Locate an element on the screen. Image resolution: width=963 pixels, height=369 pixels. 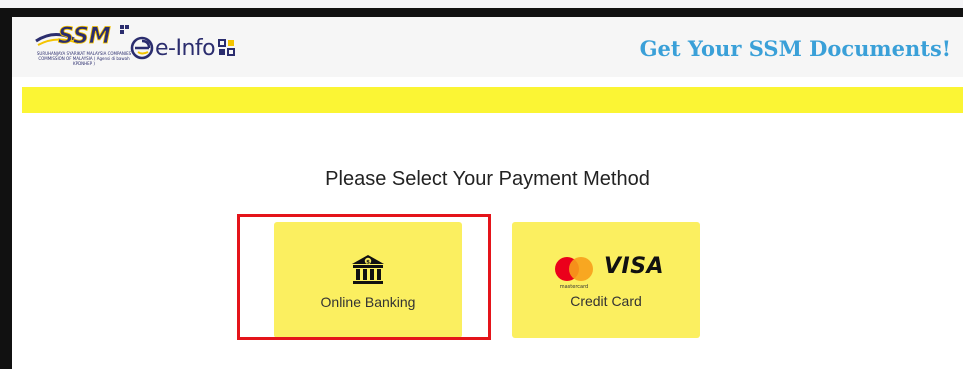
ssm-logo-text: SSM is located at coordinates (84, 36).